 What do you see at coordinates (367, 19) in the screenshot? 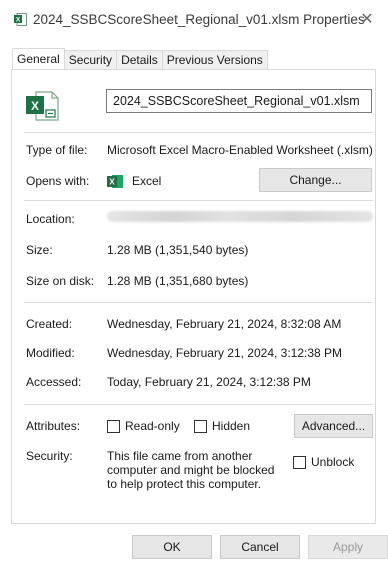
I see `close-icon: ✕` at bounding box center [367, 19].